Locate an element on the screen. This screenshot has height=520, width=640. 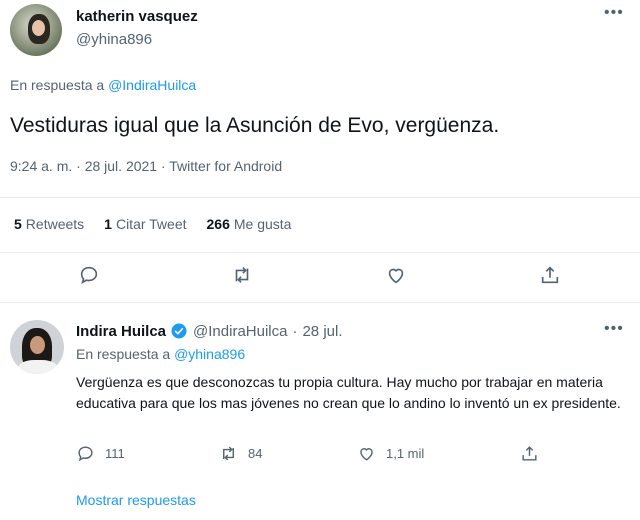
quotes-label: Citar Tweet is located at coordinates (151, 224).